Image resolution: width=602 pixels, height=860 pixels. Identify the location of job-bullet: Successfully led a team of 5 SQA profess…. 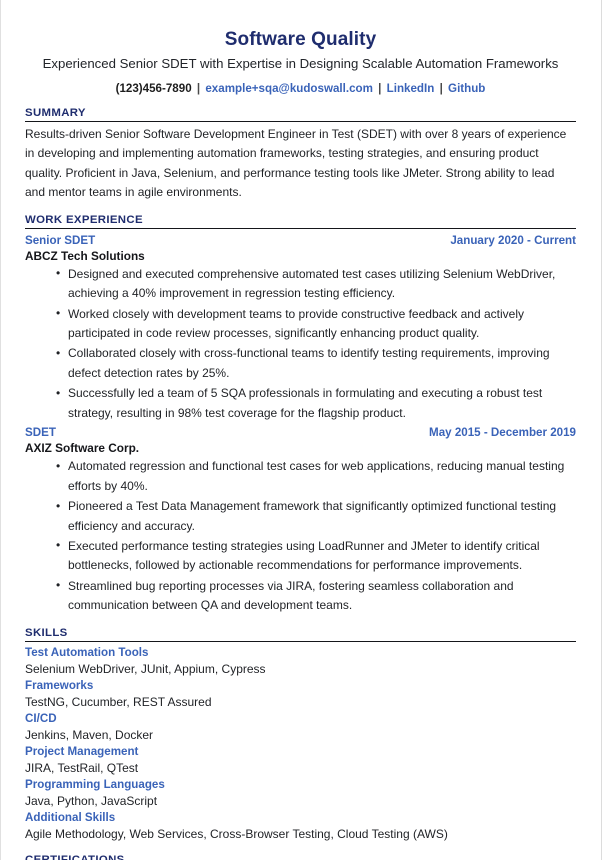
(316, 403).